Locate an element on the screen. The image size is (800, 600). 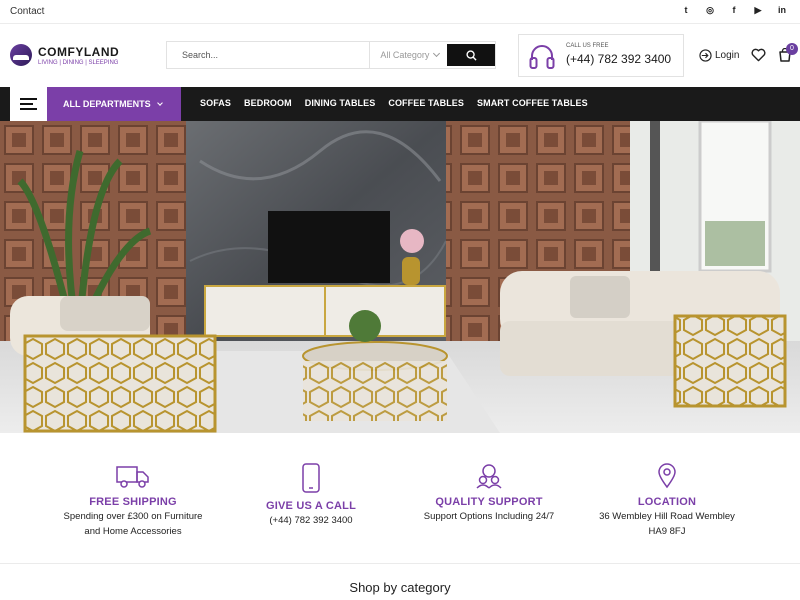
call-number: (+44) 782 392 3400 is located at coordinates (618, 59).